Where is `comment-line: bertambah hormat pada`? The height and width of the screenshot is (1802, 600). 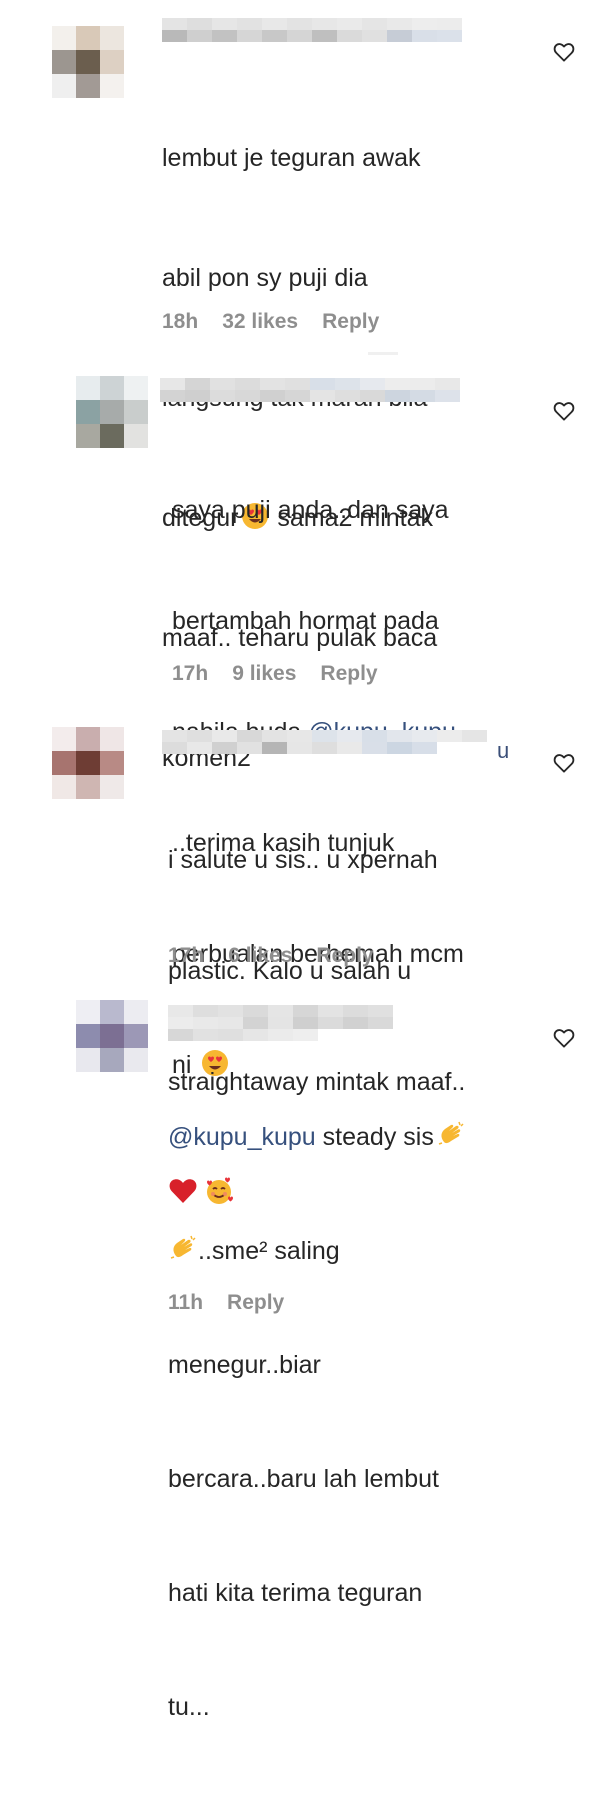
comment-line: bertambah hormat pada is located at coordinates (305, 621).